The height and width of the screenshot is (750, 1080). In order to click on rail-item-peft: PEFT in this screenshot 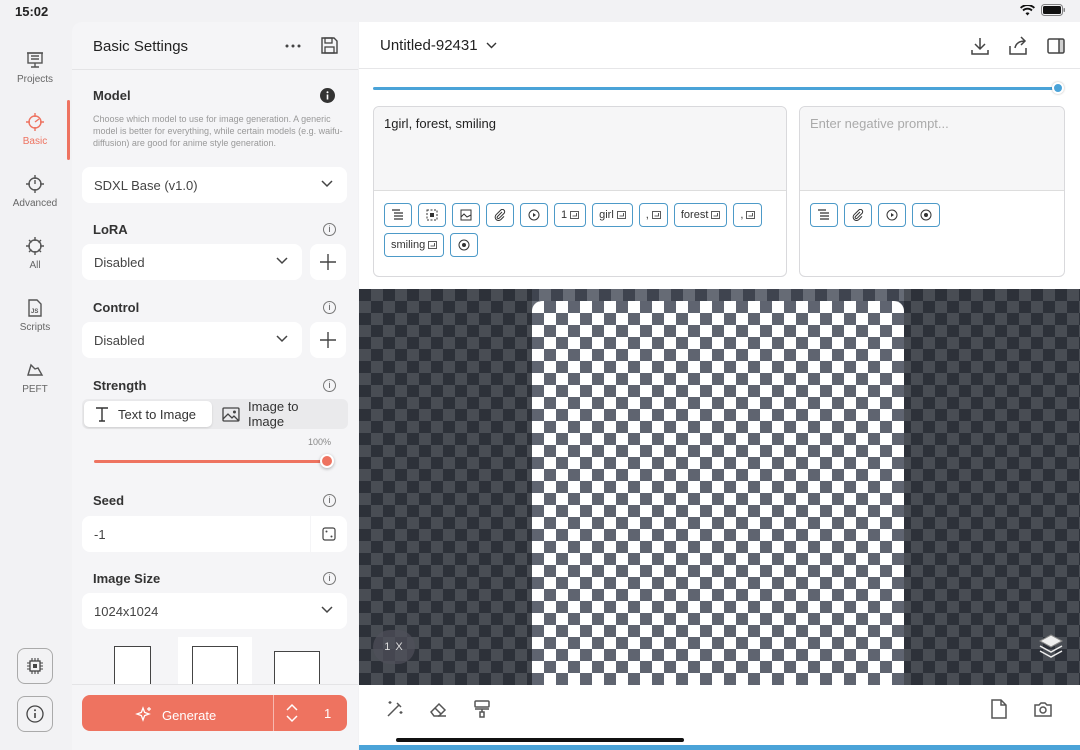, I will do `click(35, 377)`.